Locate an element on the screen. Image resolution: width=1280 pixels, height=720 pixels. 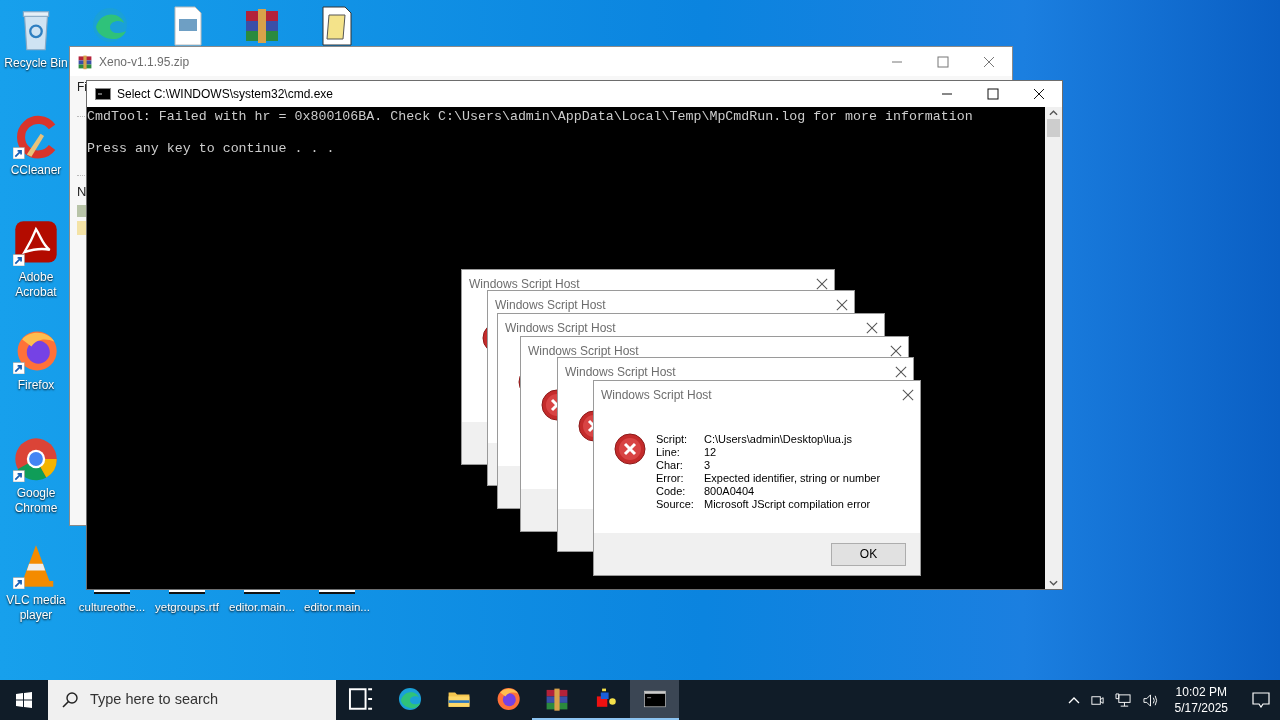
window-title: Select C:\WINDOWS\system32\cmd.exe is located at coordinates (225, 94).